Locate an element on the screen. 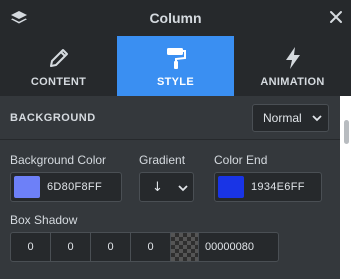 The height and width of the screenshot is (279, 351). tab-animation-label: ANIMATION is located at coordinates (292, 82).